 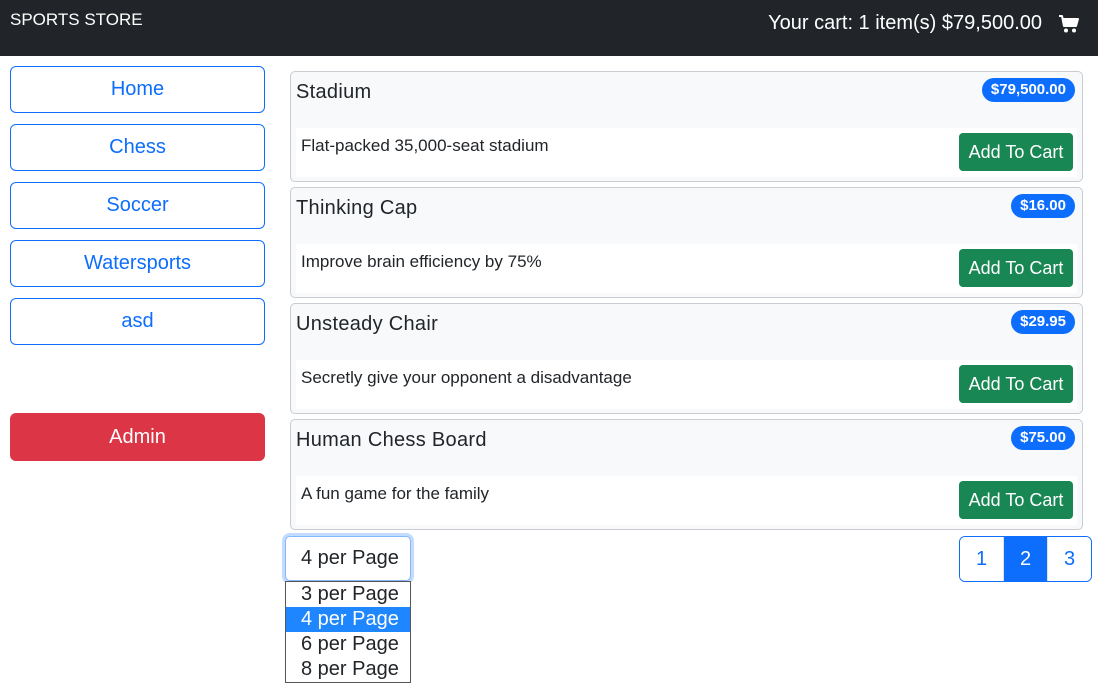 What do you see at coordinates (1069, 559) in the screenshot?
I see `page-button-3: 3` at bounding box center [1069, 559].